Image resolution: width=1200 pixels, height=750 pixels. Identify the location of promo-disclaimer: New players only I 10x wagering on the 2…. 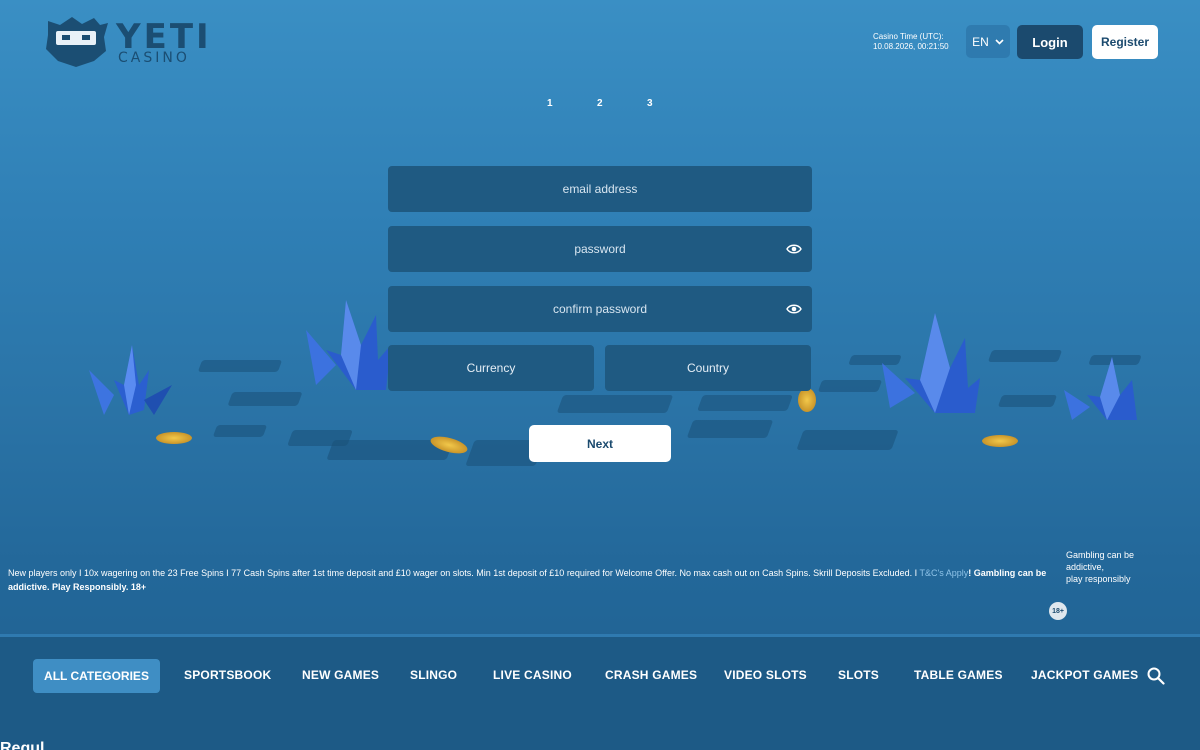
(533, 580).